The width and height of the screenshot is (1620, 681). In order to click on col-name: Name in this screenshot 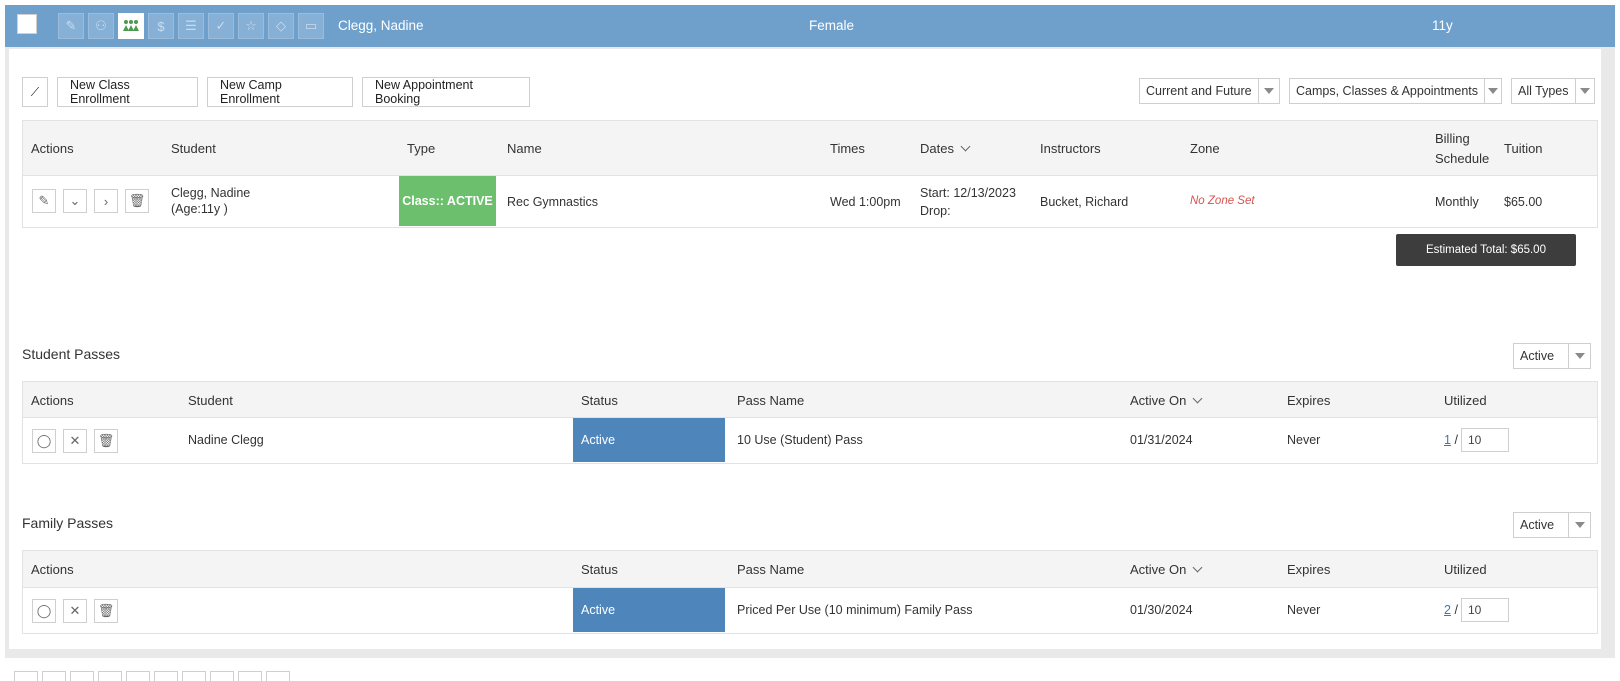, I will do `click(524, 148)`.